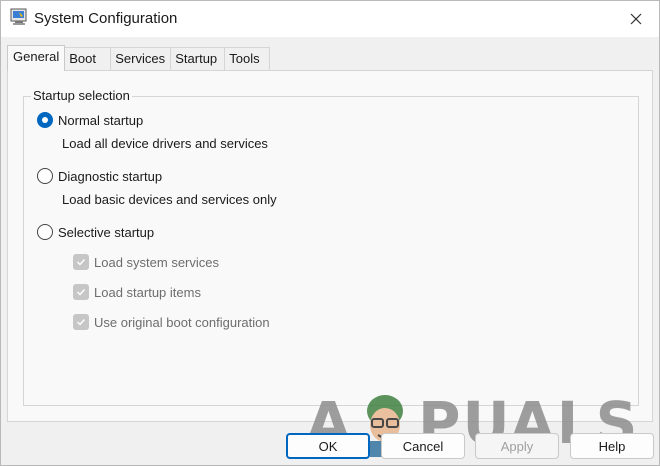 The image size is (660, 466). Describe the element at coordinates (330, 19) in the screenshot. I see `title-bar: System Configuration` at that location.